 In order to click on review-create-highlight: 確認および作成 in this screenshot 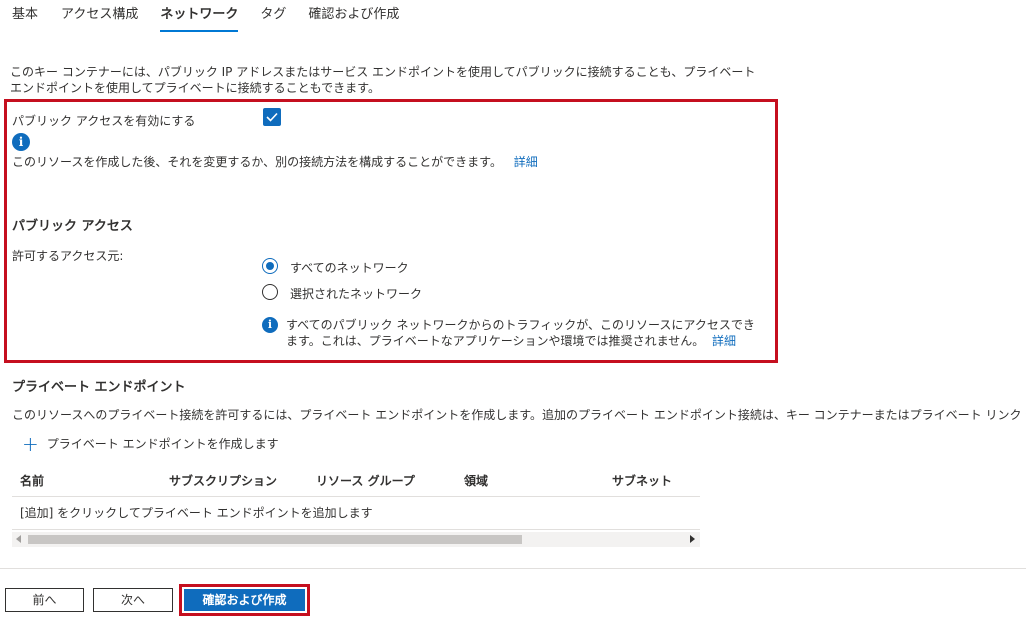, I will do `click(244, 600)`.